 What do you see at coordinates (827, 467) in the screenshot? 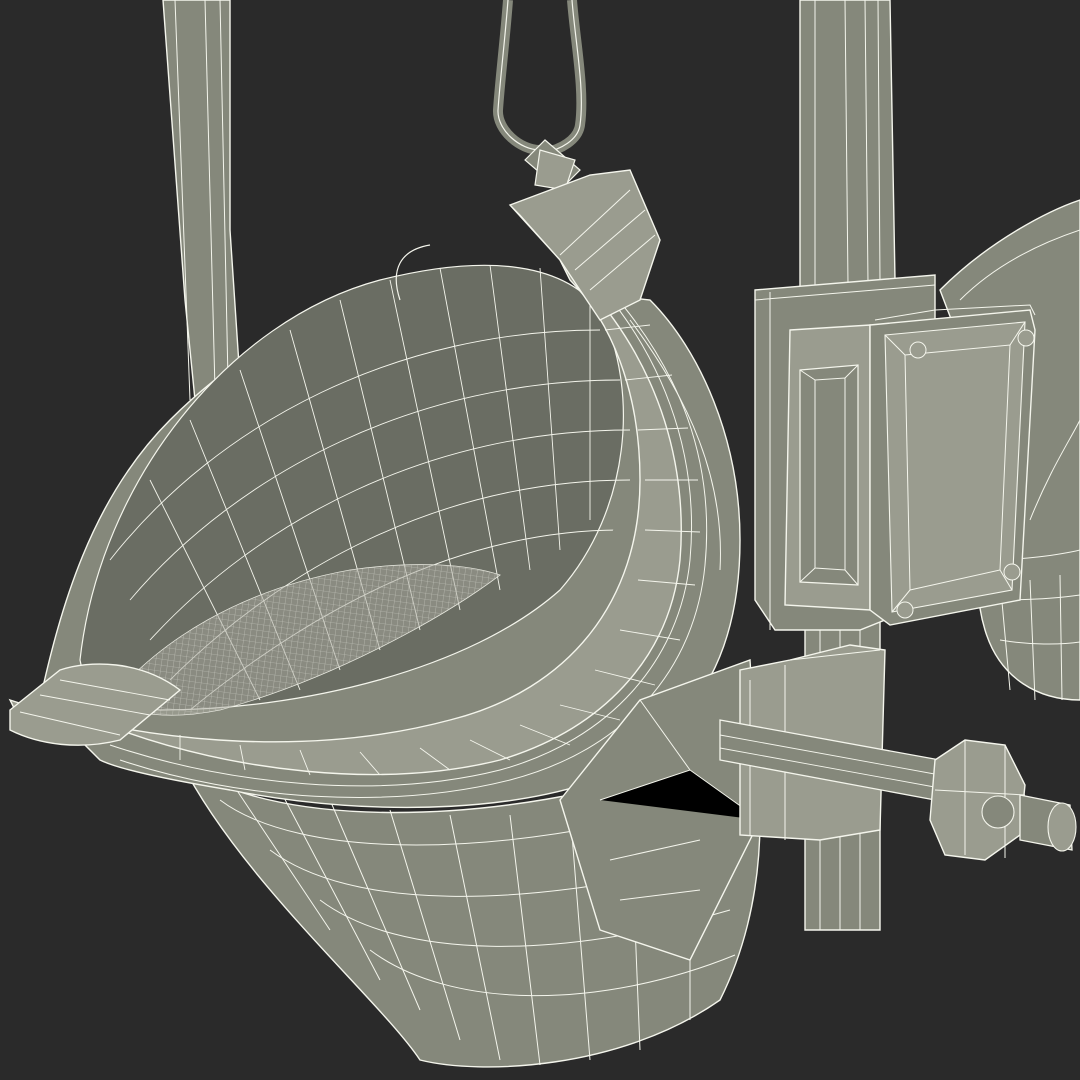
I see `gearbox-front-panel` at bounding box center [827, 467].